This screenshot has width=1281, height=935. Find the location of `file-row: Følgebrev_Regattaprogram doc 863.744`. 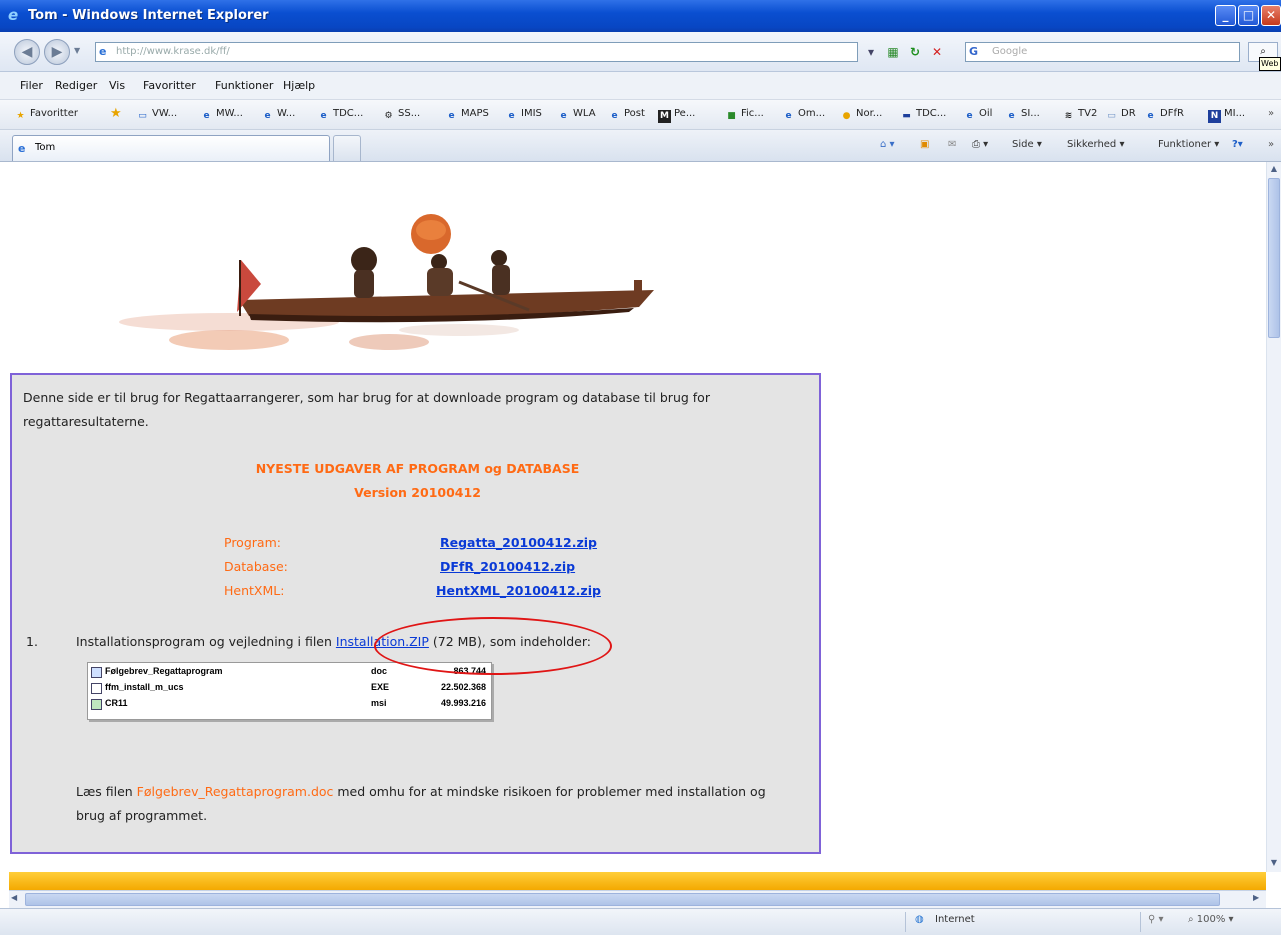

file-row: Følgebrev_Regattaprogram doc 863.744 is located at coordinates (289, 673).